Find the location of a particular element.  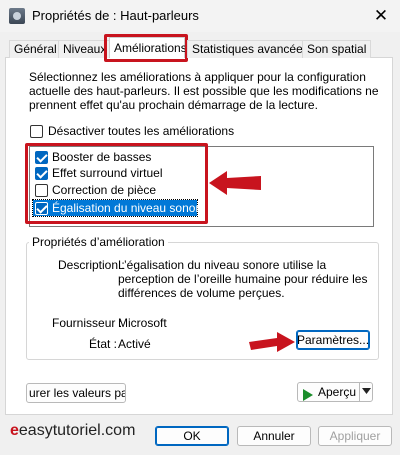

tab-general: Général is located at coordinates (35, 49).